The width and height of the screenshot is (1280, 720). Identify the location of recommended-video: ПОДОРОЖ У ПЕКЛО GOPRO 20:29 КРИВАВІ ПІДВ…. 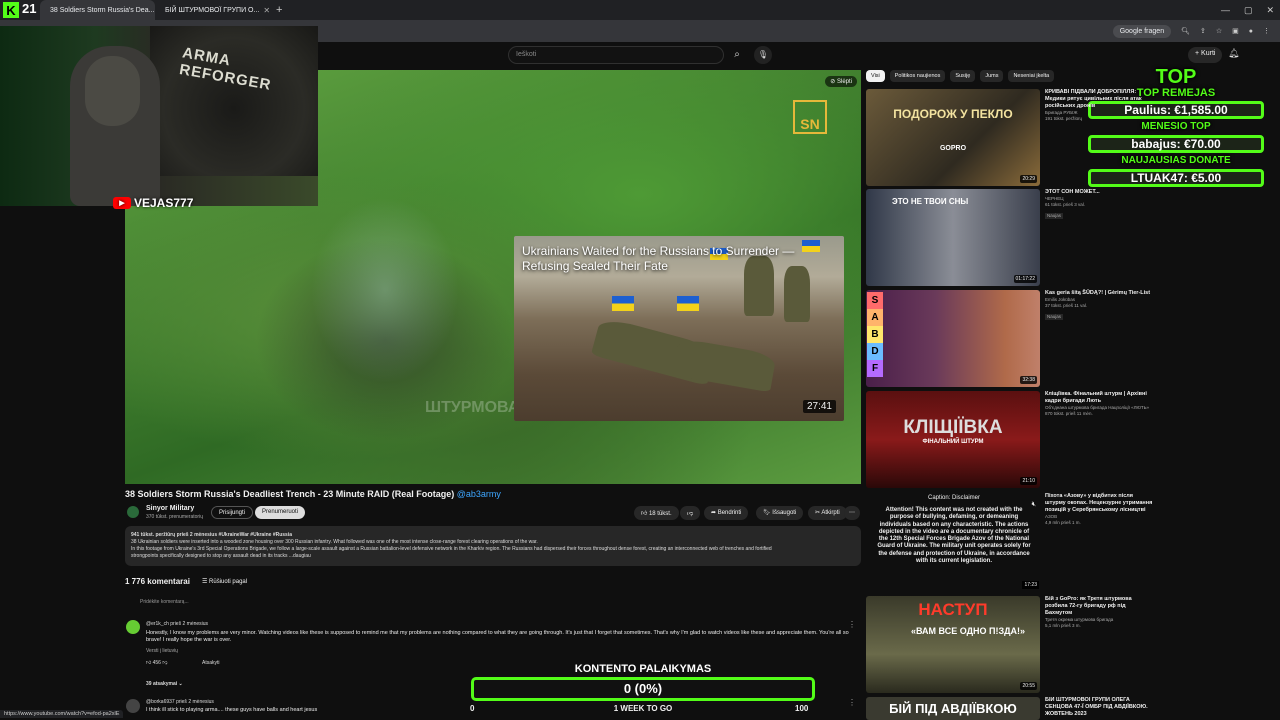
(1011, 137).